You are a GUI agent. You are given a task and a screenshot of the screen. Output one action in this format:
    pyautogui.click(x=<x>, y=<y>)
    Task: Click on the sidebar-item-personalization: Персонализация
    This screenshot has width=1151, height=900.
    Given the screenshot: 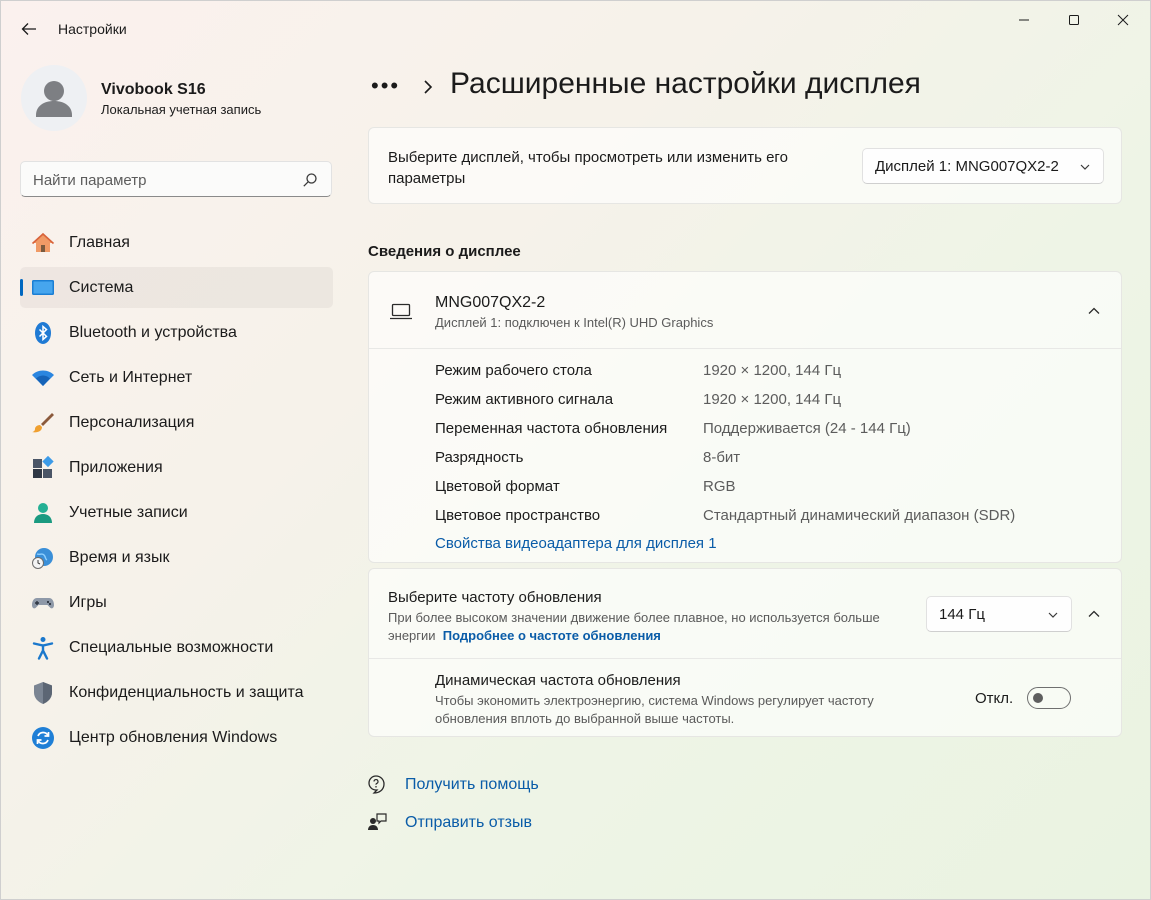 What is the action you would take?
    pyautogui.click(x=176, y=422)
    